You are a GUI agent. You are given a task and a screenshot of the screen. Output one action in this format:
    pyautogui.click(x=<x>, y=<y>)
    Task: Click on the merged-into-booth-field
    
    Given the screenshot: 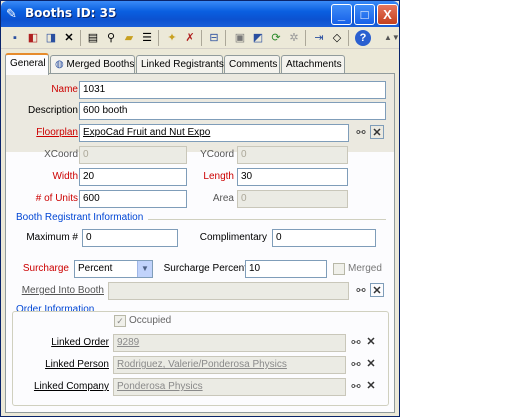 What is the action you would take?
    pyautogui.click(x=228, y=291)
    